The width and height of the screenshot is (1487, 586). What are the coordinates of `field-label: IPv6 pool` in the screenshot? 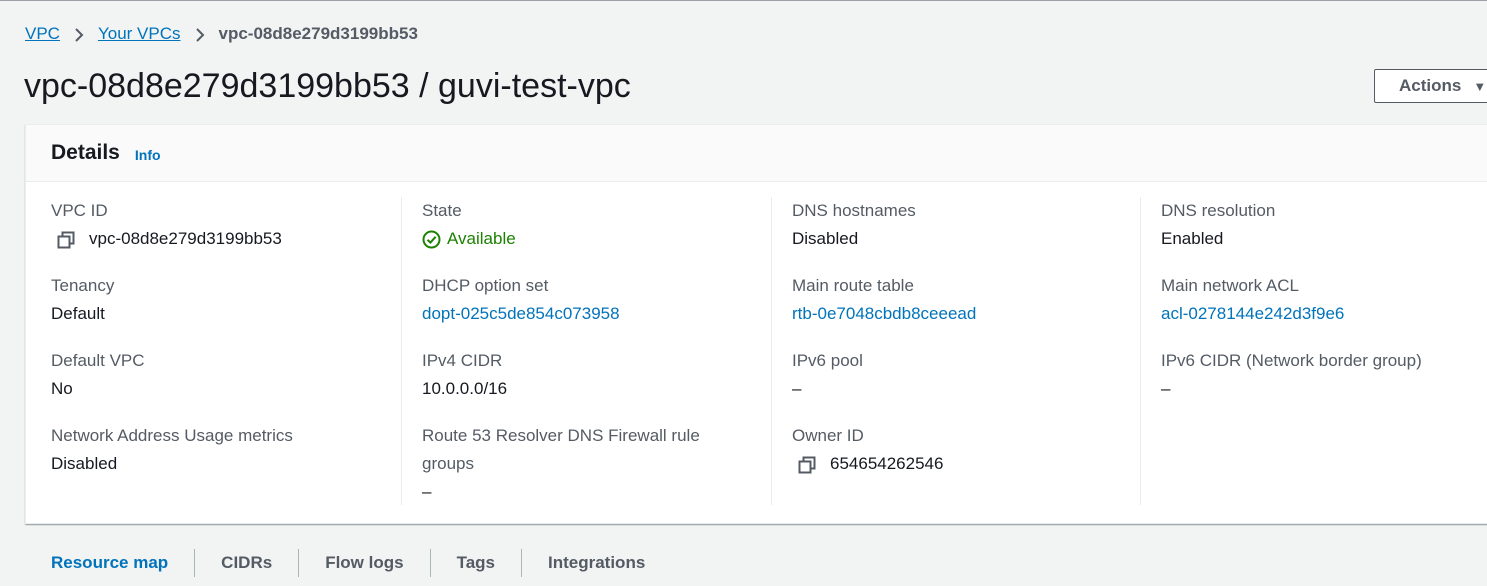 It's located at (827, 360).